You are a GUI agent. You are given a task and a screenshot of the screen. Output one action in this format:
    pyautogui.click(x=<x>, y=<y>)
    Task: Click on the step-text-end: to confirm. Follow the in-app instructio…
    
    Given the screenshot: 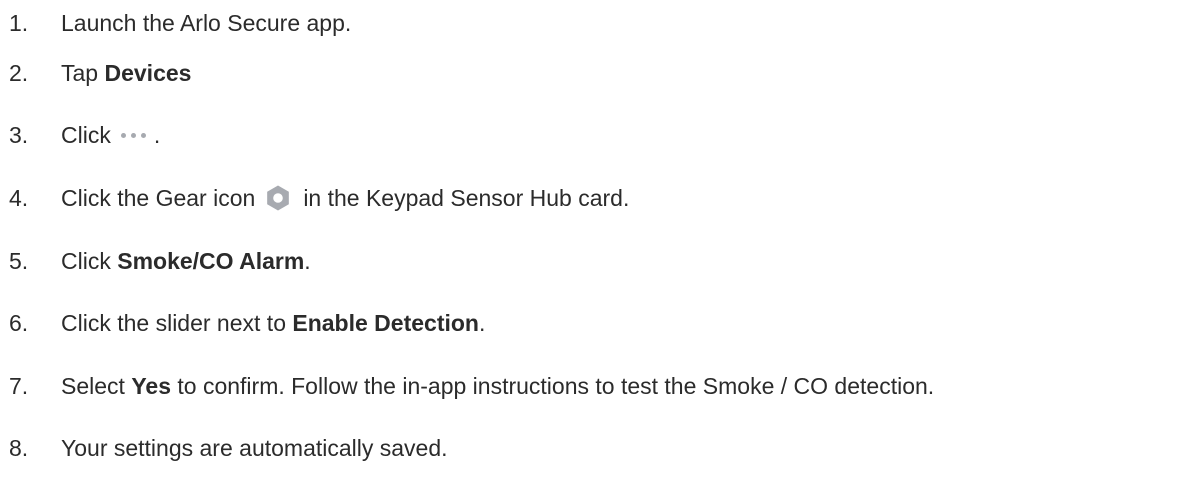 What is the action you would take?
    pyautogui.click(x=552, y=385)
    